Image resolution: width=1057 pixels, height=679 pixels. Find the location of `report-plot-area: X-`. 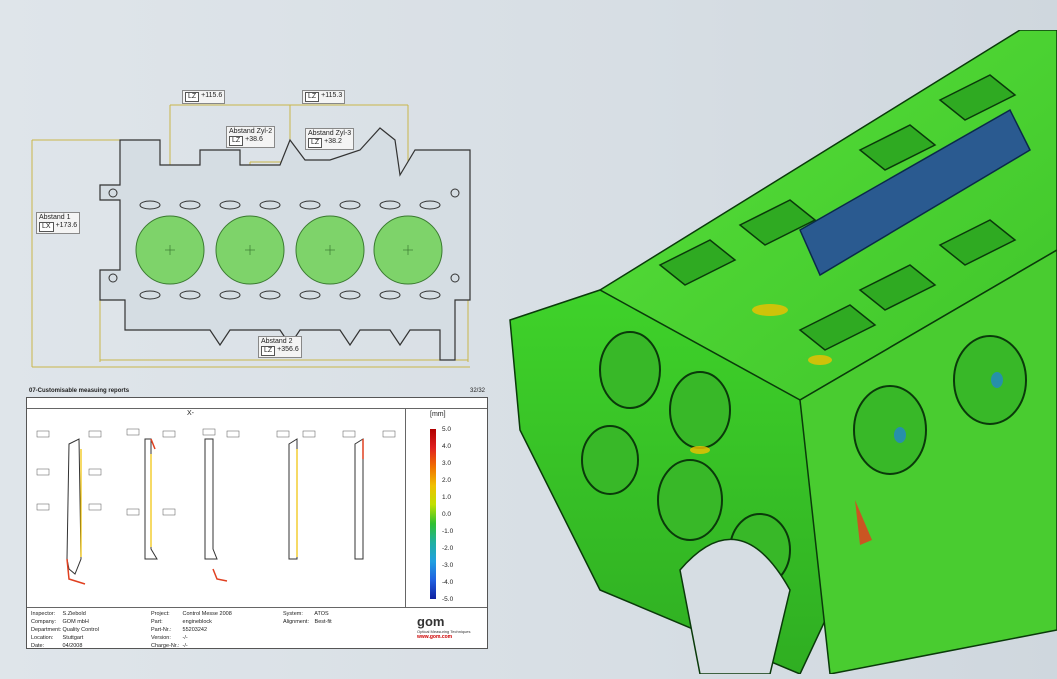

report-plot-area: X- is located at coordinates (216, 508).